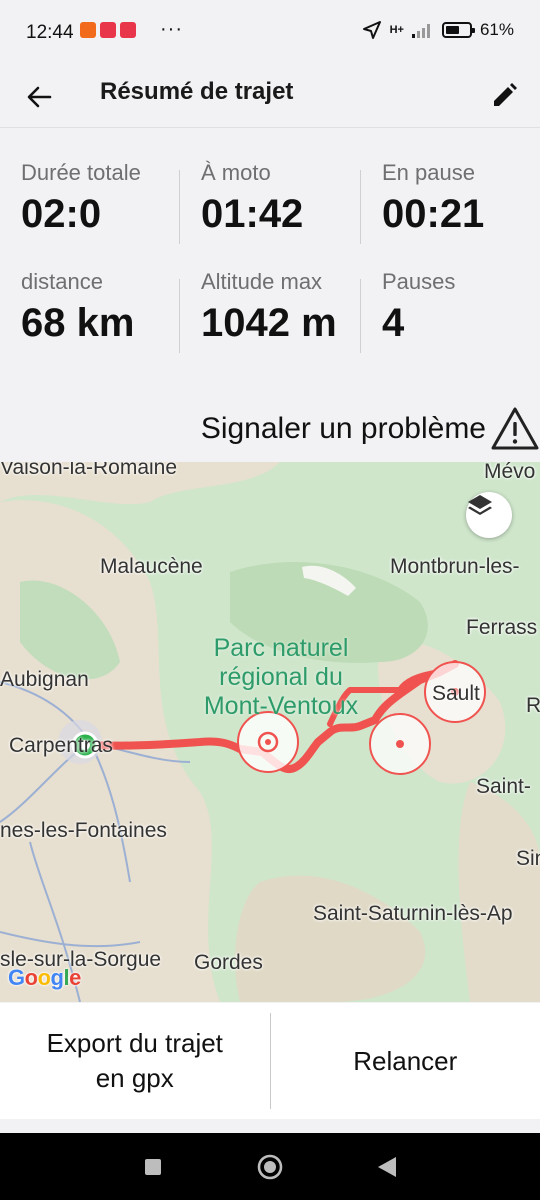 The height and width of the screenshot is (1200, 540). Describe the element at coordinates (456, 693) in the screenshot. I see `map-place-label: Sault` at that location.